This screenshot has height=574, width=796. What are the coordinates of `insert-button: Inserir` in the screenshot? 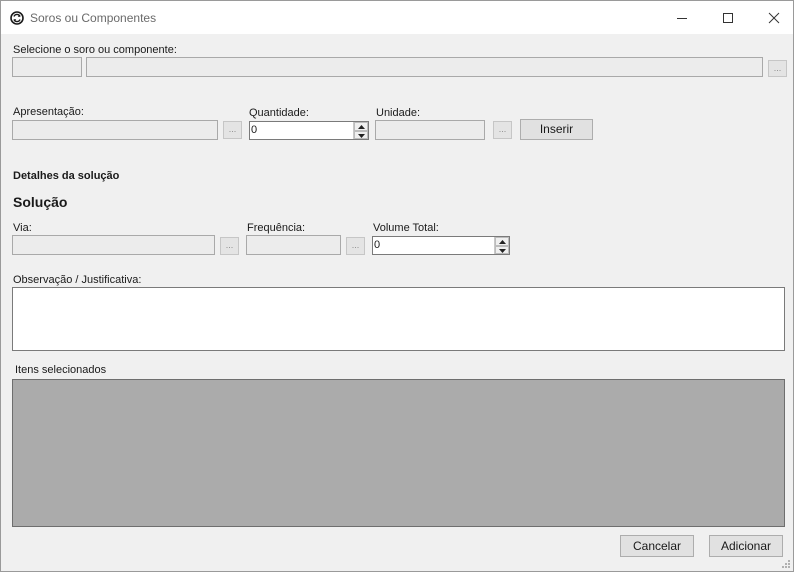 It's located at (556, 129).